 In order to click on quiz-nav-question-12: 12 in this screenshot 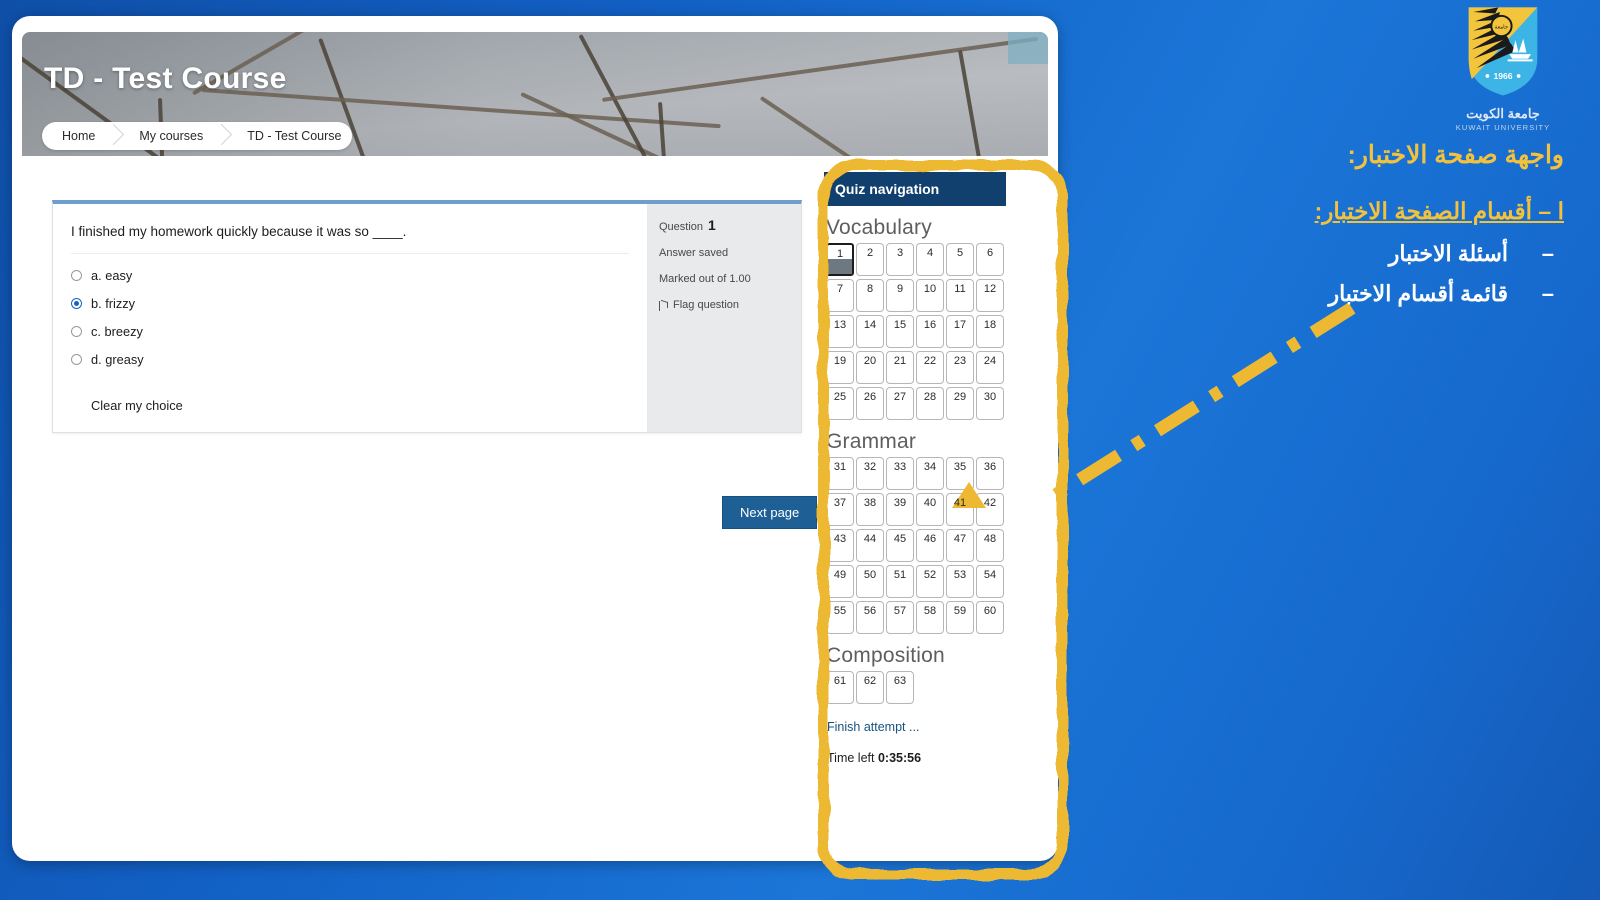, I will do `click(990, 295)`.